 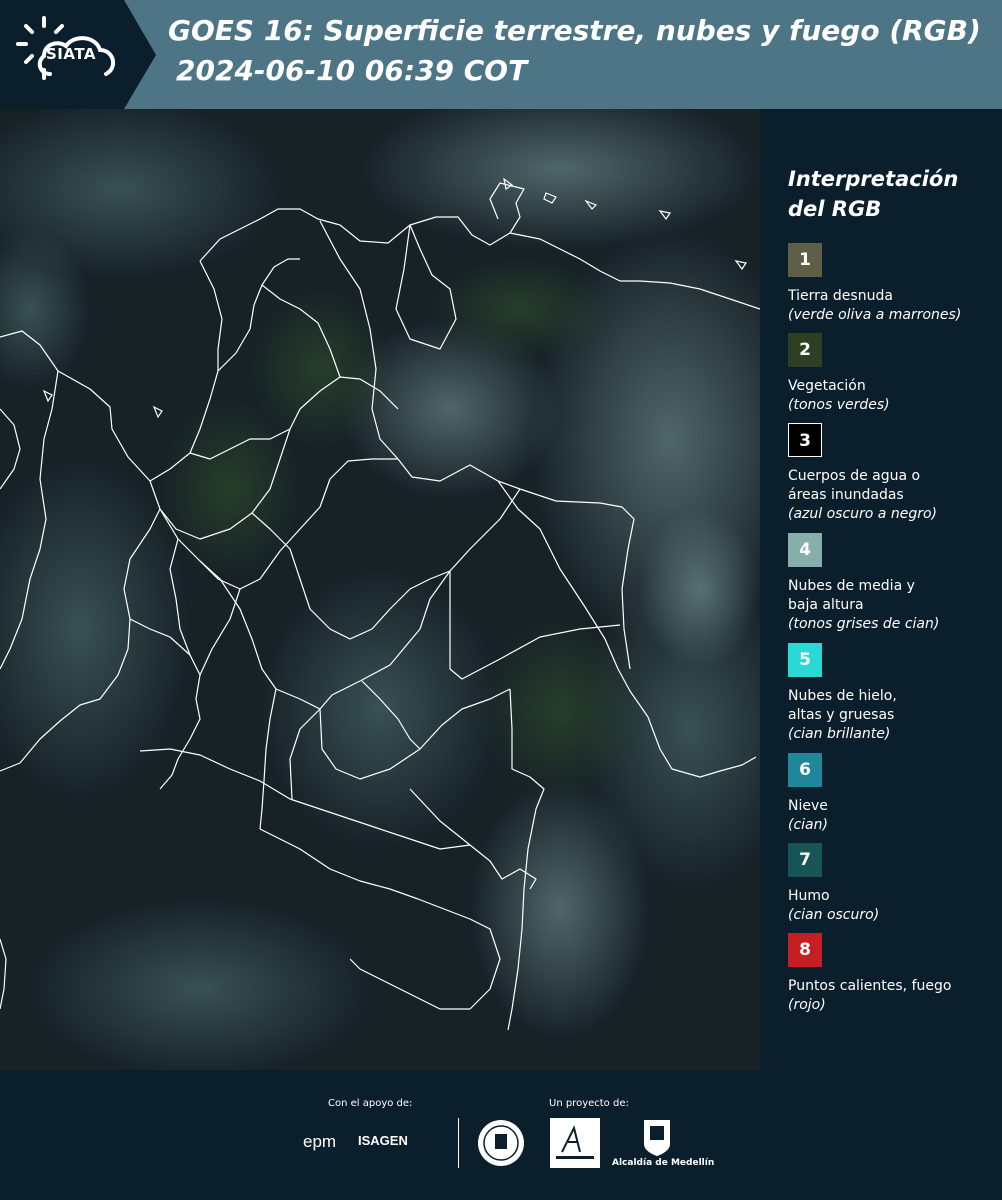 What do you see at coordinates (873, 179) in the screenshot?
I see `legend-title-line1: Interpretación` at bounding box center [873, 179].